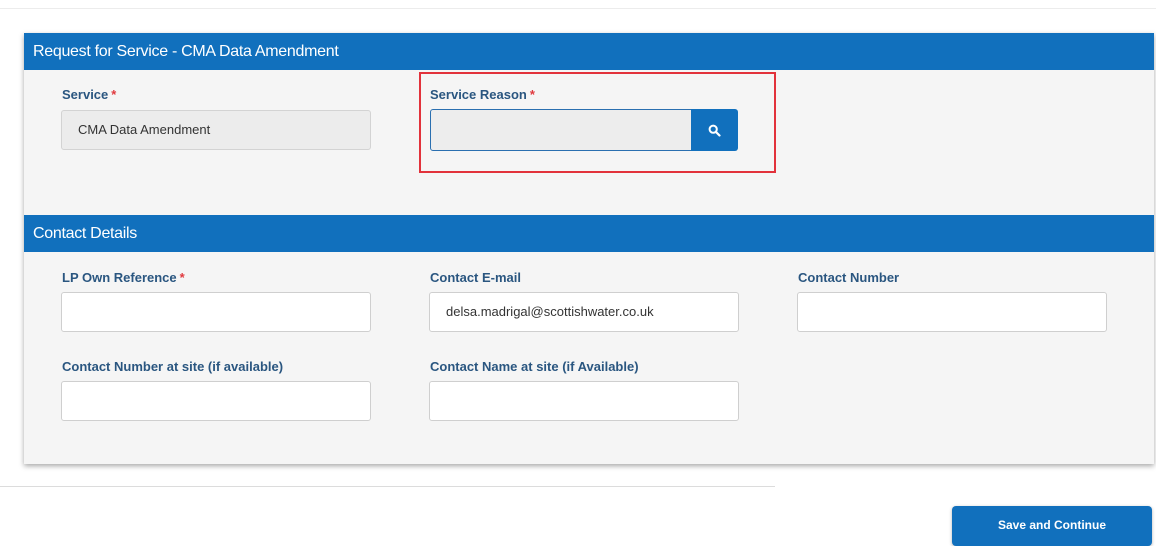 This screenshot has width=1156, height=546. I want to click on contact-number-input, so click(952, 312).